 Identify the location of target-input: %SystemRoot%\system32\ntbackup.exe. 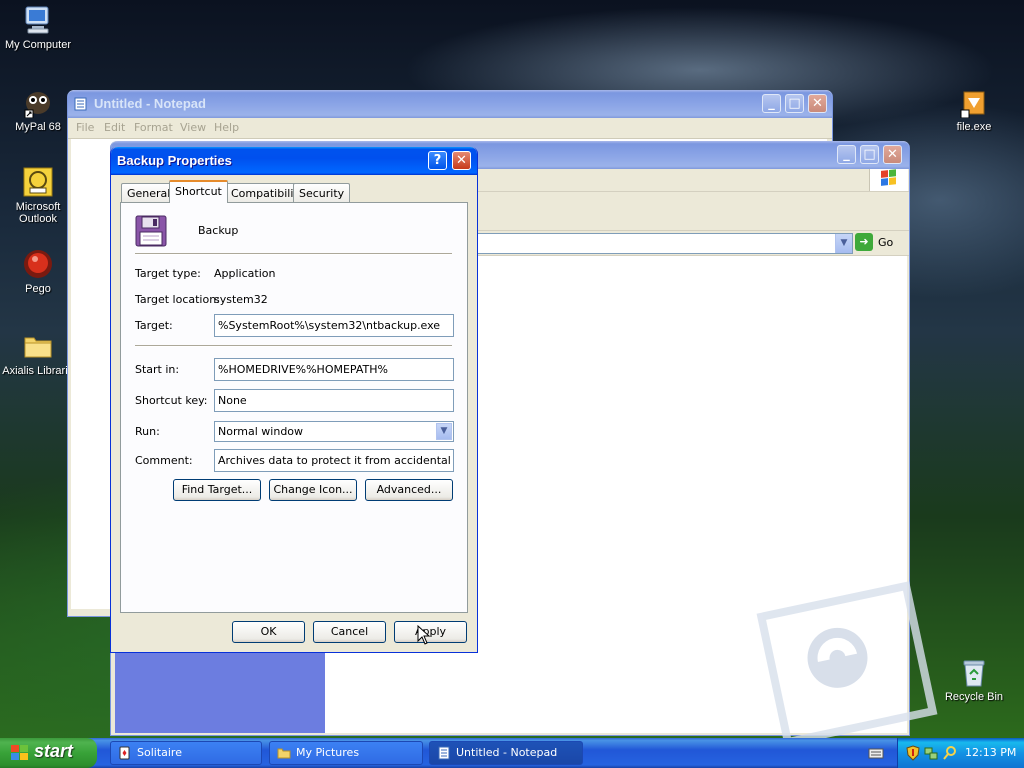
(334, 325).